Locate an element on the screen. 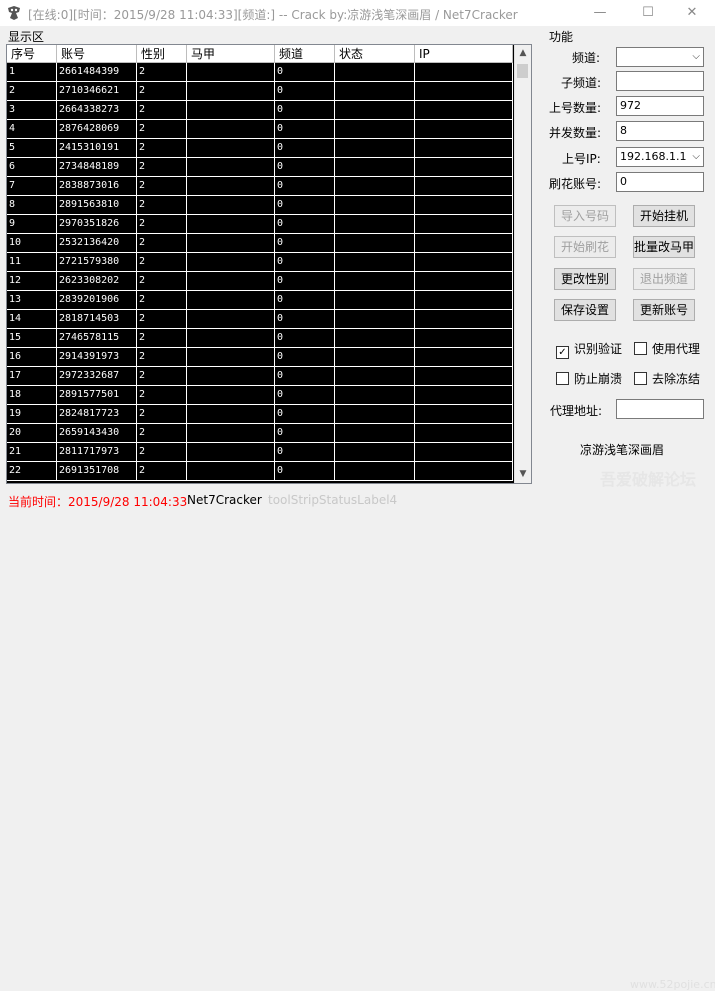 Image resolution: width=715 pixels, height=991 pixels. change-gender-button: 更改性别 is located at coordinates (585, 279).